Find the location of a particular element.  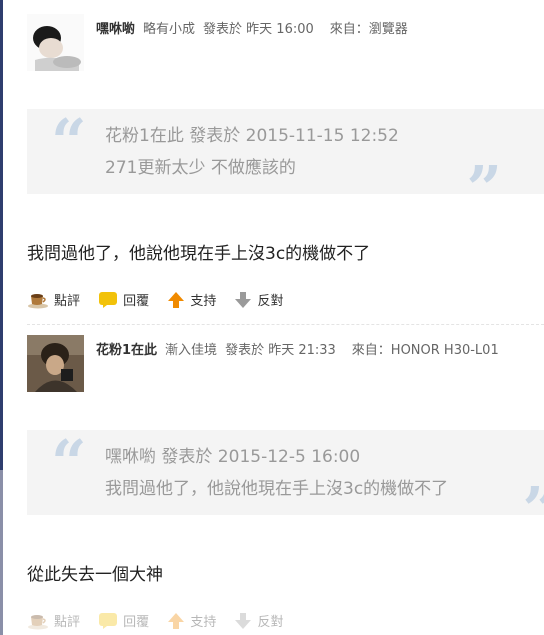

post-body: 從此失去一個大神 is located at coordinates (95, 575).